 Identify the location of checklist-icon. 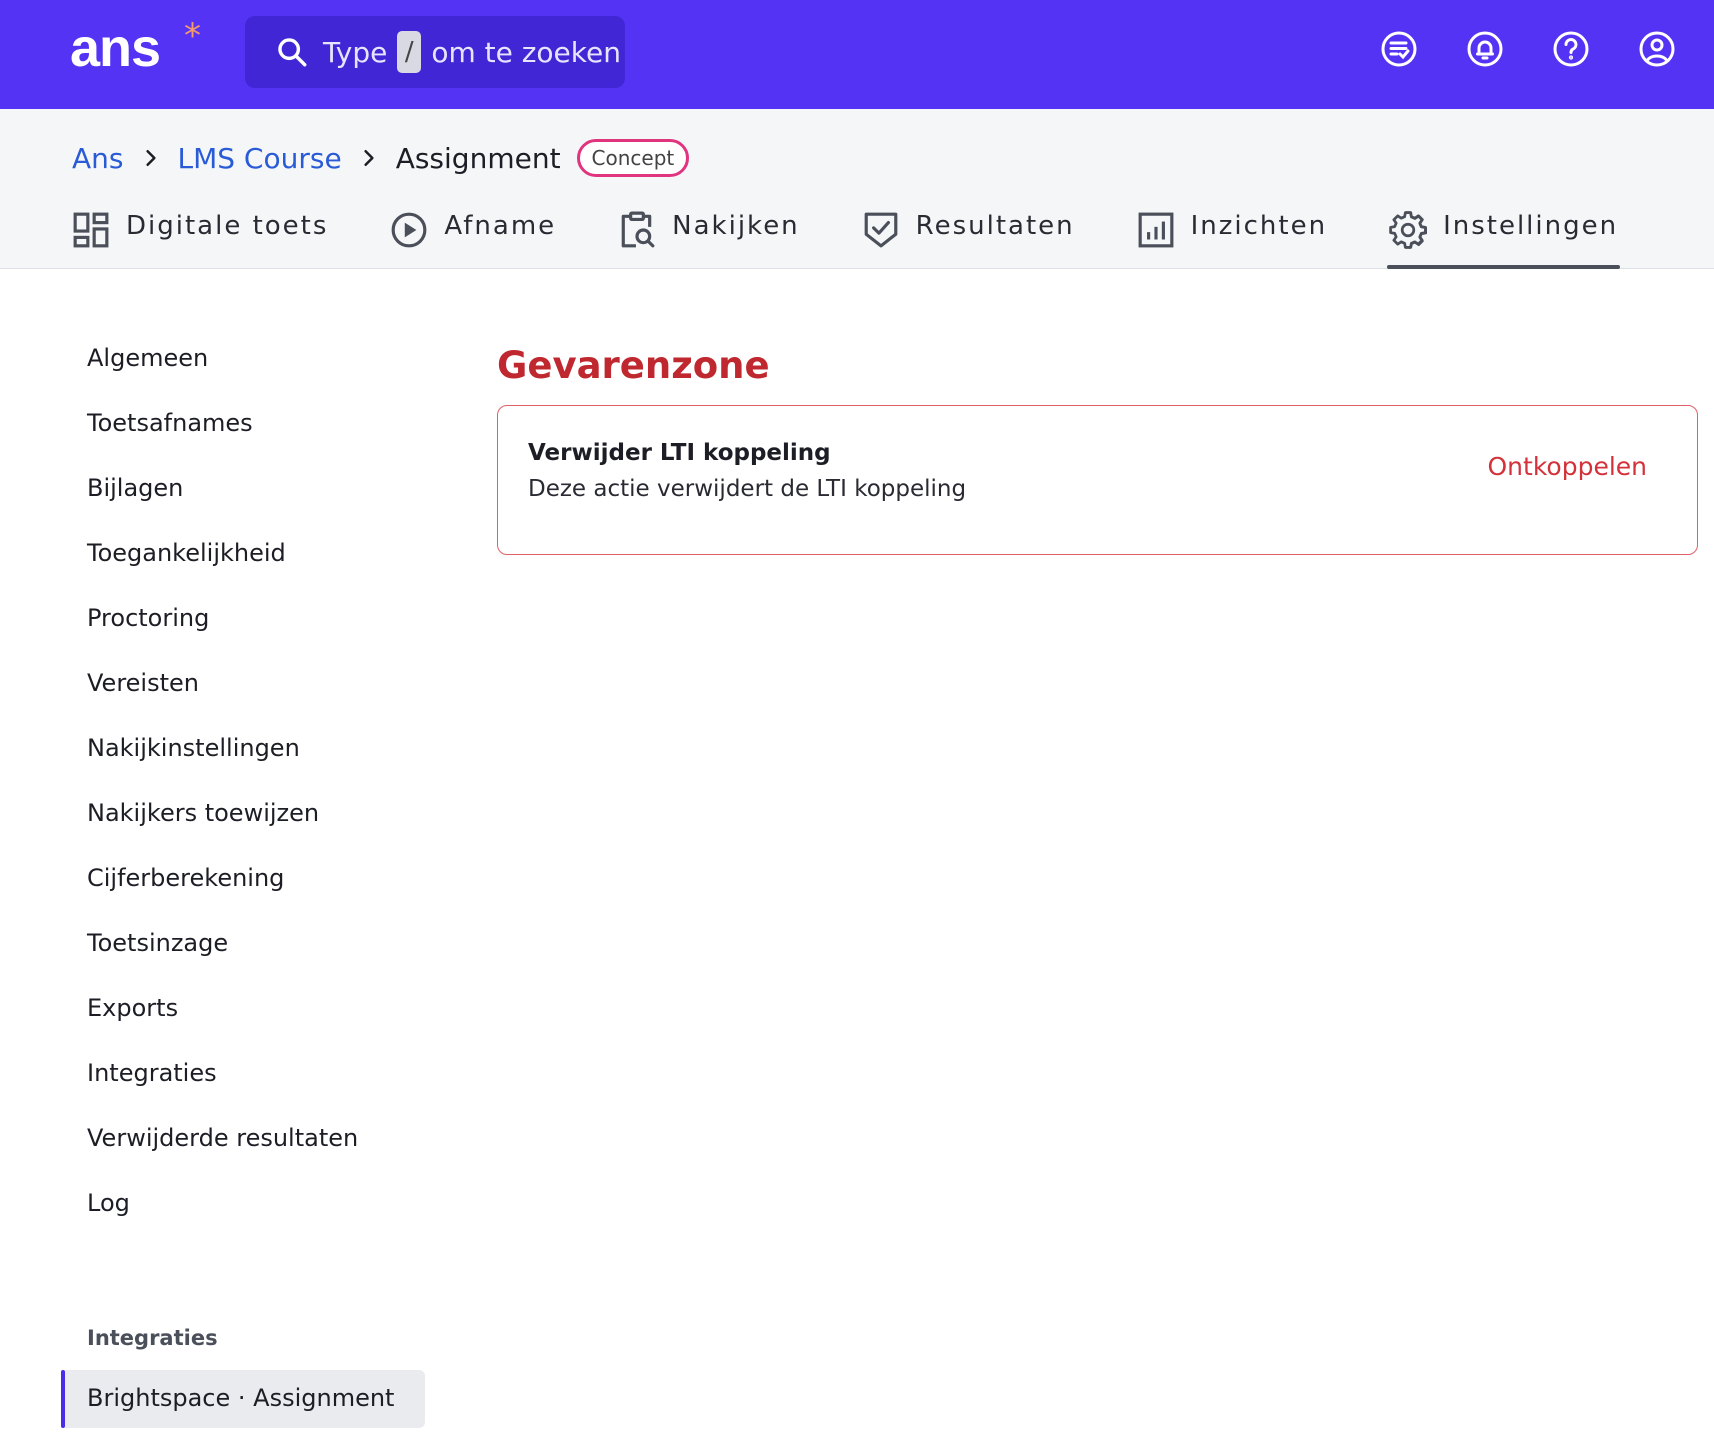
(1399, 49).